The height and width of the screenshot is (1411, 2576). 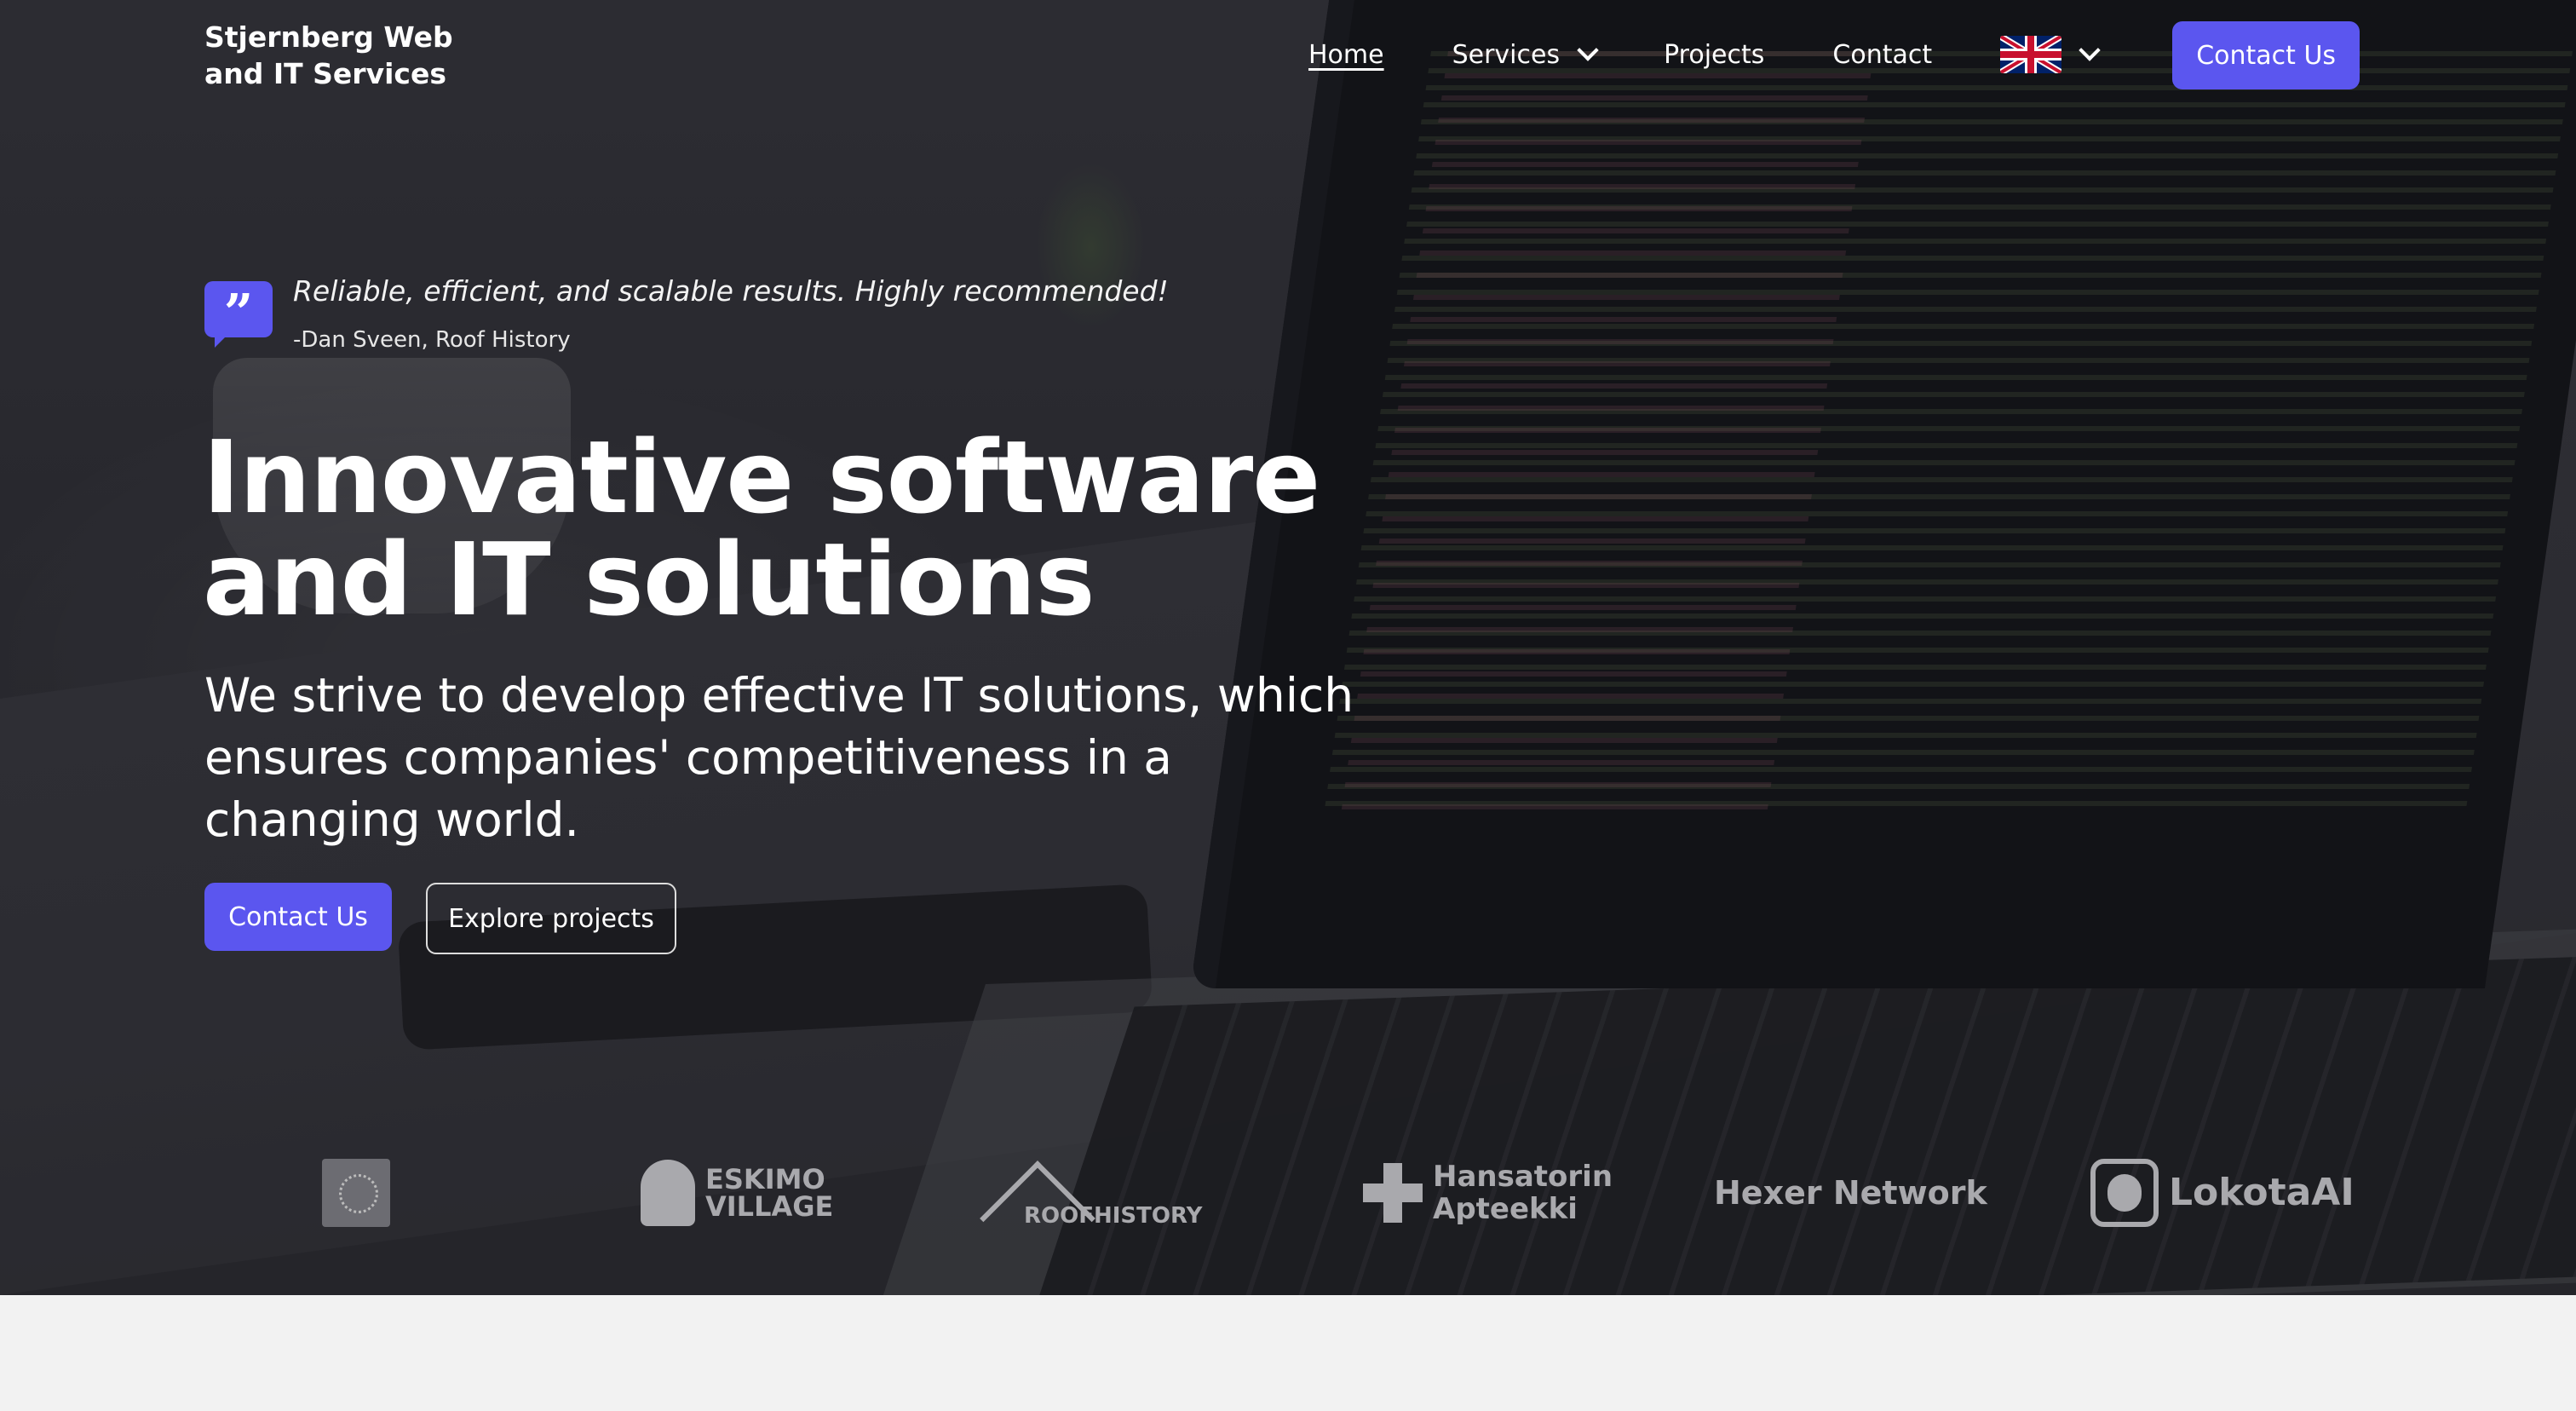 I want to click on header-contact-button: Contact Us, so click(x=2266, y=55).